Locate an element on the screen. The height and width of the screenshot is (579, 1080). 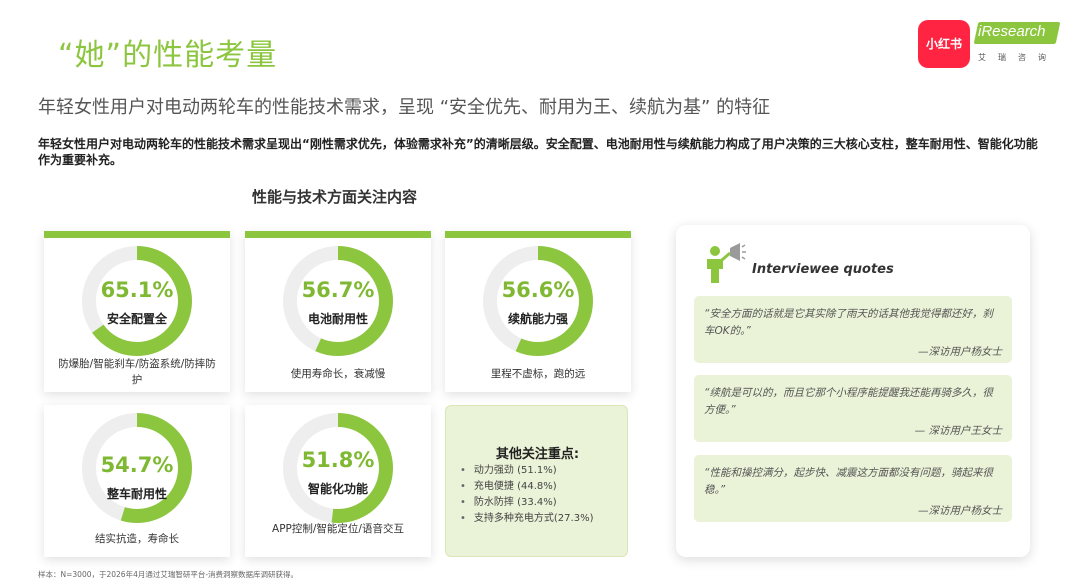
donut-card-range: 56.6% 续航能力强 里程不虚标，跑的远 is located at coordinates (538, 311).